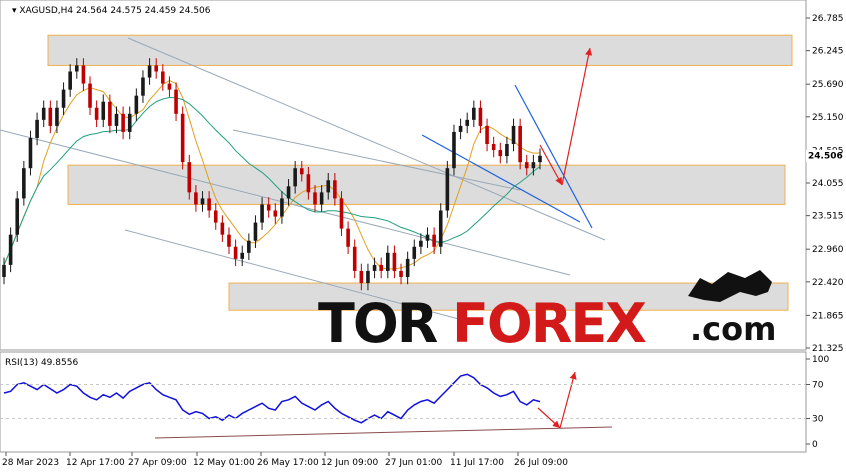 The height and width of the screenshot is (472, 846). What do you see at coordinates (818, 420) in the screenshot?
I see `rsi-y-tick-label: 30` at bounding box center [818, 420].